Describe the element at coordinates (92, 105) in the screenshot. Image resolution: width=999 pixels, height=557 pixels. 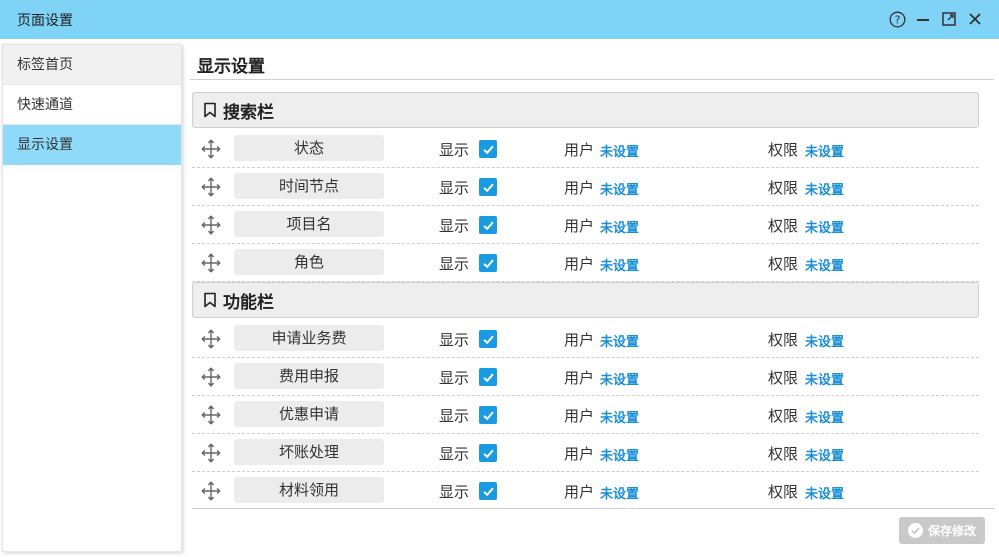
I see `sidebar-item-quick-access: 快速通道` at that location.